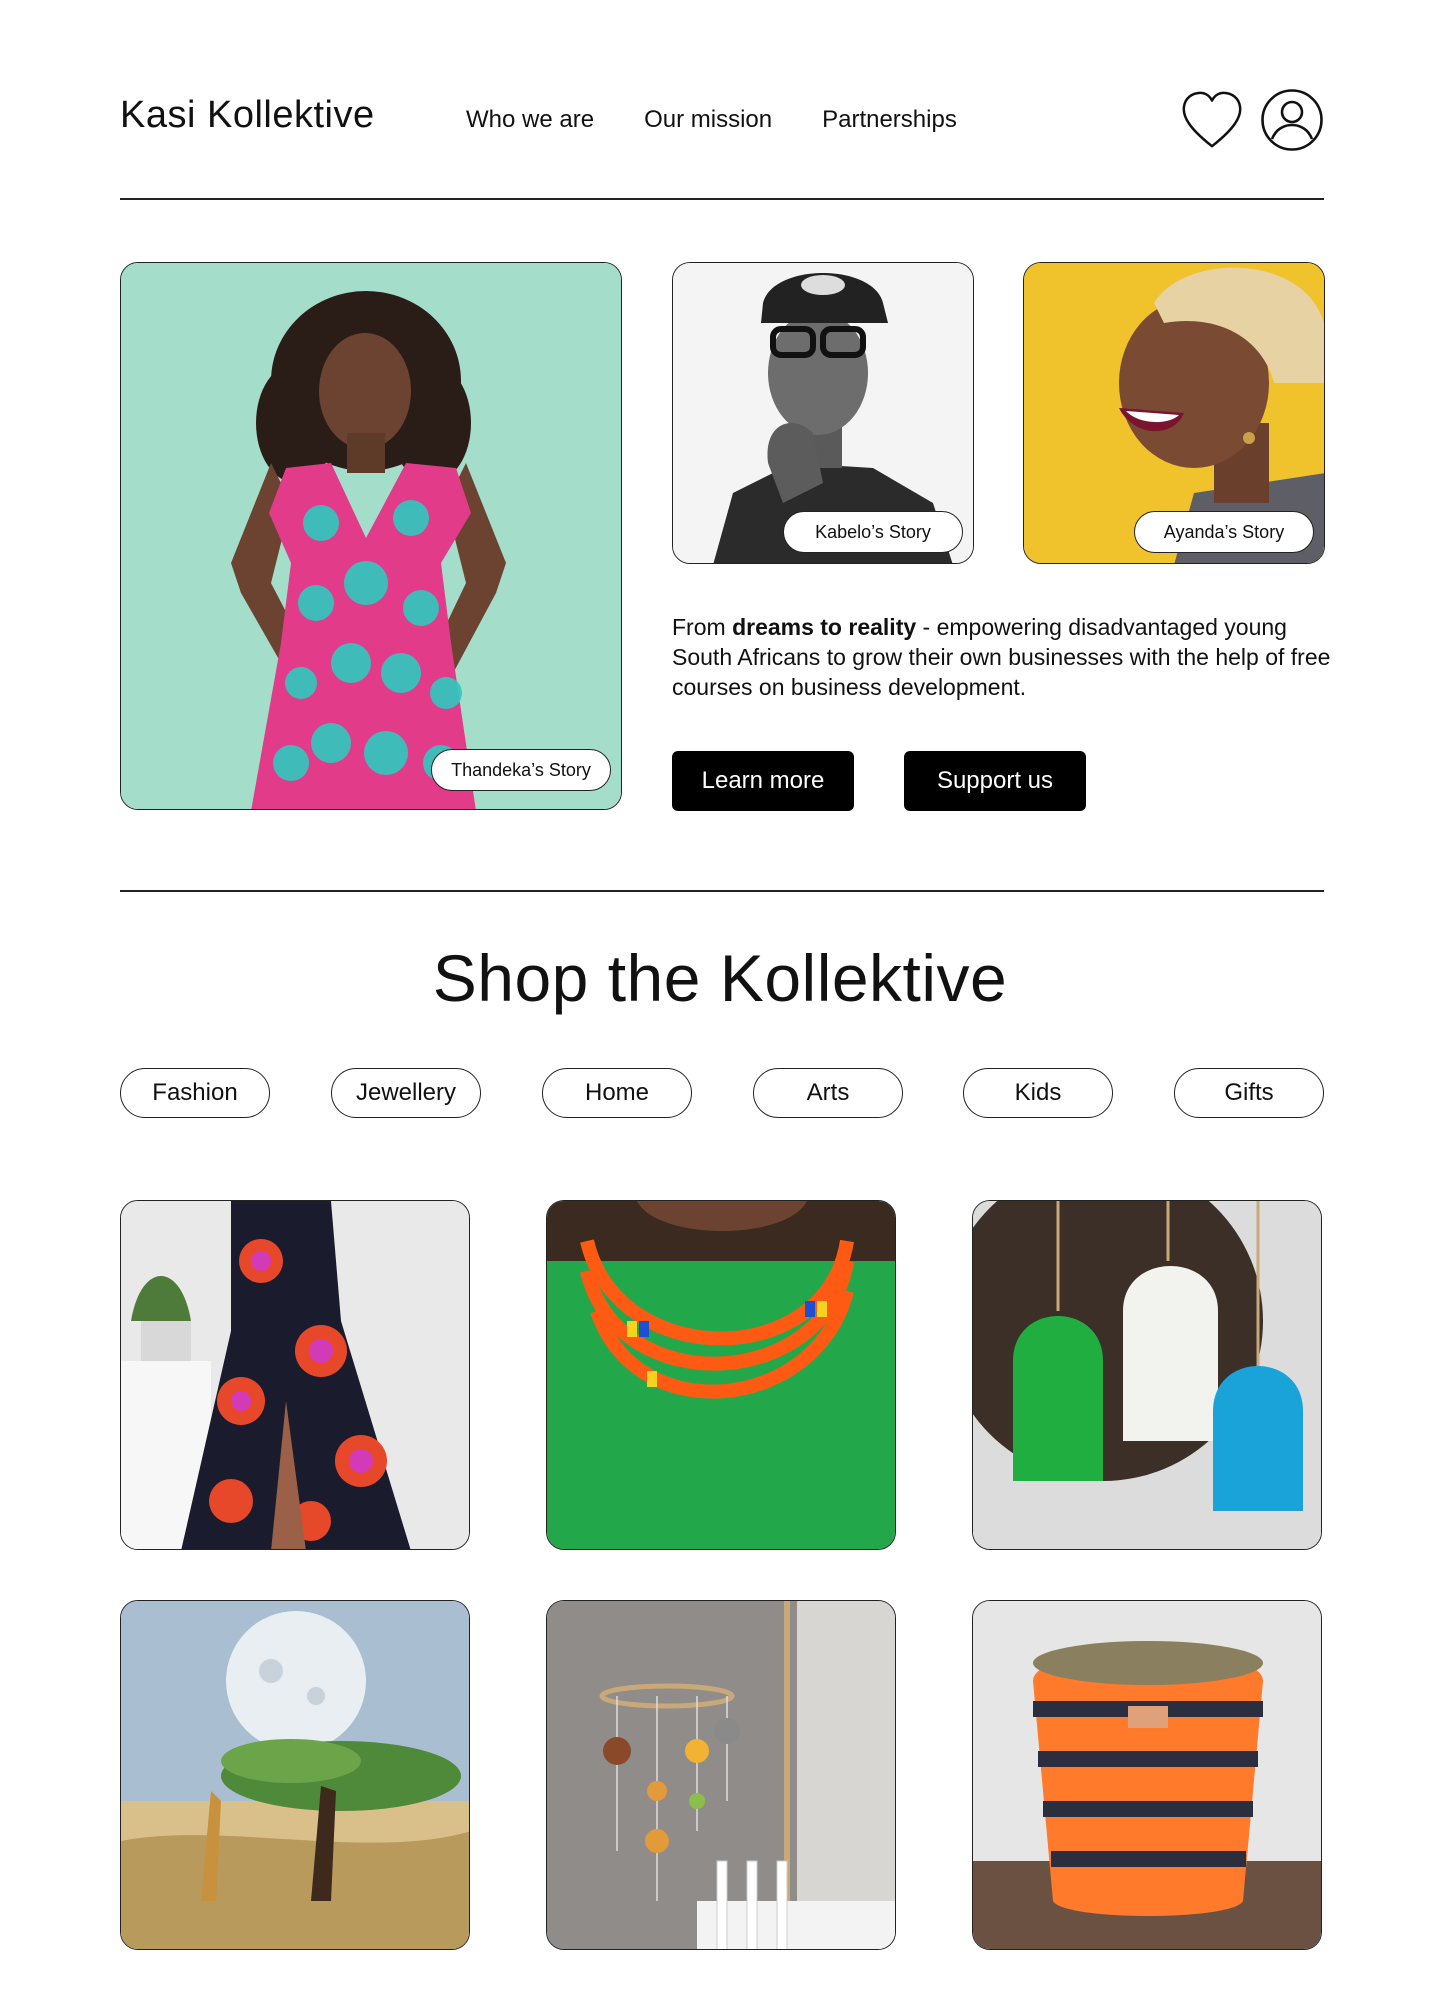 The height and width of the screenshot is (2000, 1440). I want to click on woven-basket-photo, so click(1147, 1775).